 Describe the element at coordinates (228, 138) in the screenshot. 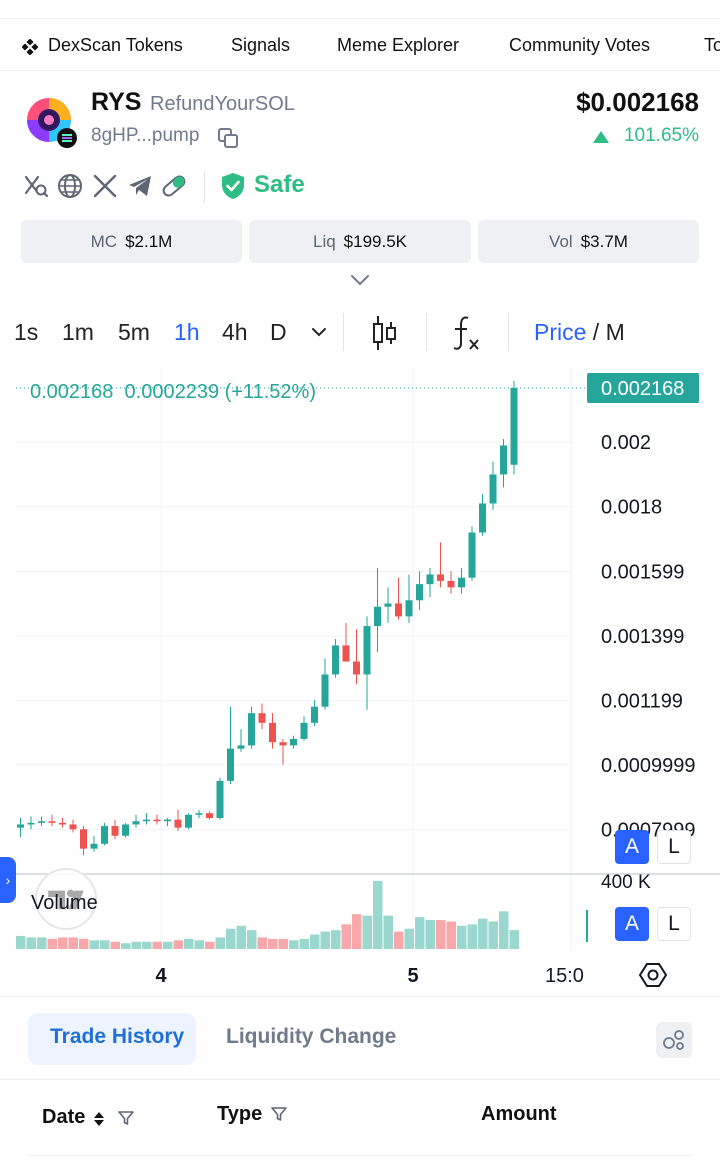

I see `copy-icon` at that location.